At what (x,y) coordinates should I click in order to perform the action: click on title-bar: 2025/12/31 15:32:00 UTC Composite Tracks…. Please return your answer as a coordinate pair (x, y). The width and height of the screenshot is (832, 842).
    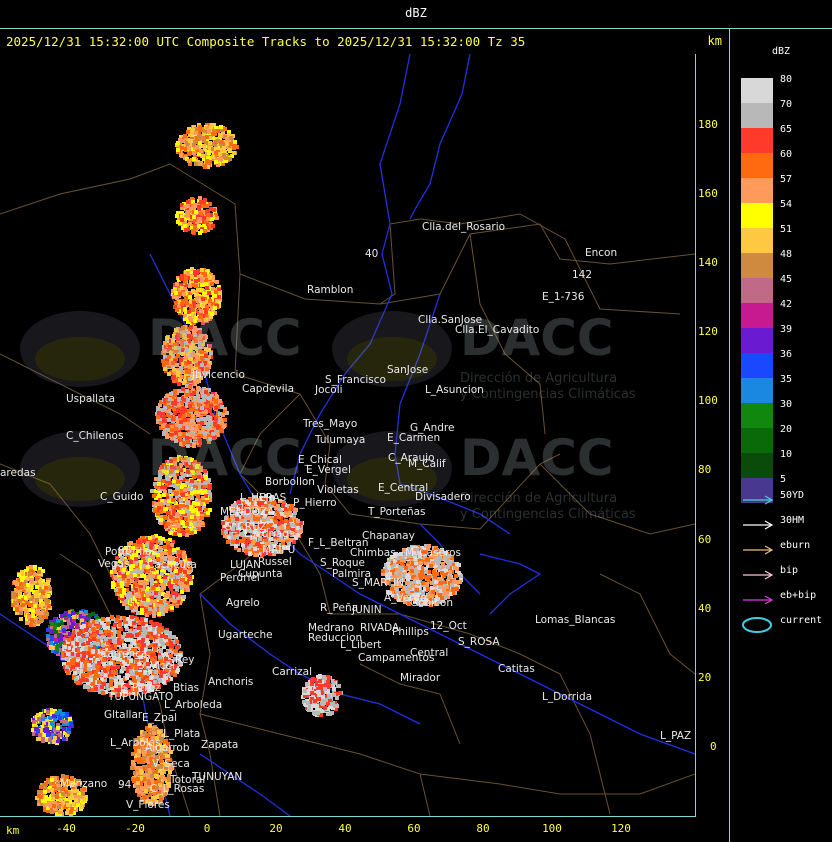
    Looking at the image, I should click on (365, 41).